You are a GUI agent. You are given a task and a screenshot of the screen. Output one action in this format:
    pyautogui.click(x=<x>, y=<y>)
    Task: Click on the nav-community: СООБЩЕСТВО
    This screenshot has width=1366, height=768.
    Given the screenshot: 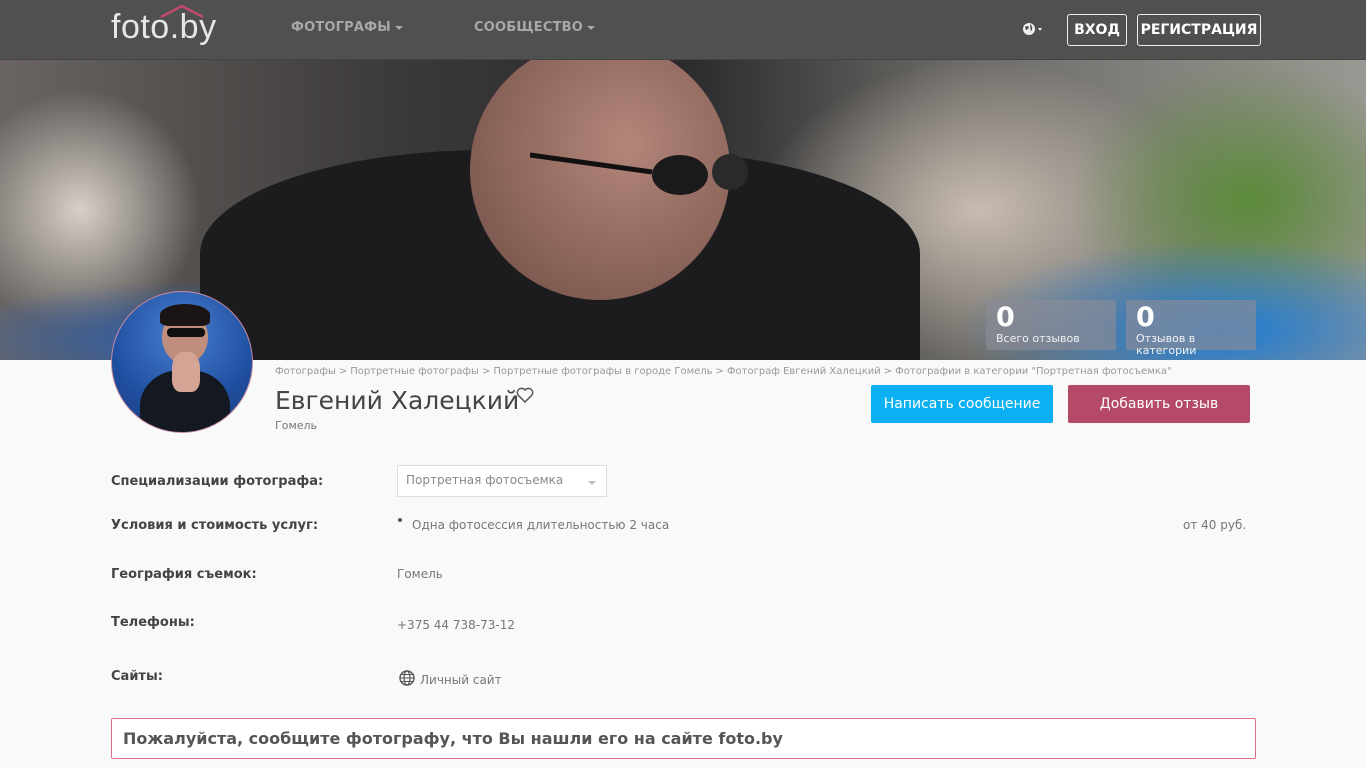 What is the action you would take?
    pyautogui.click(x=535, y=27)
    